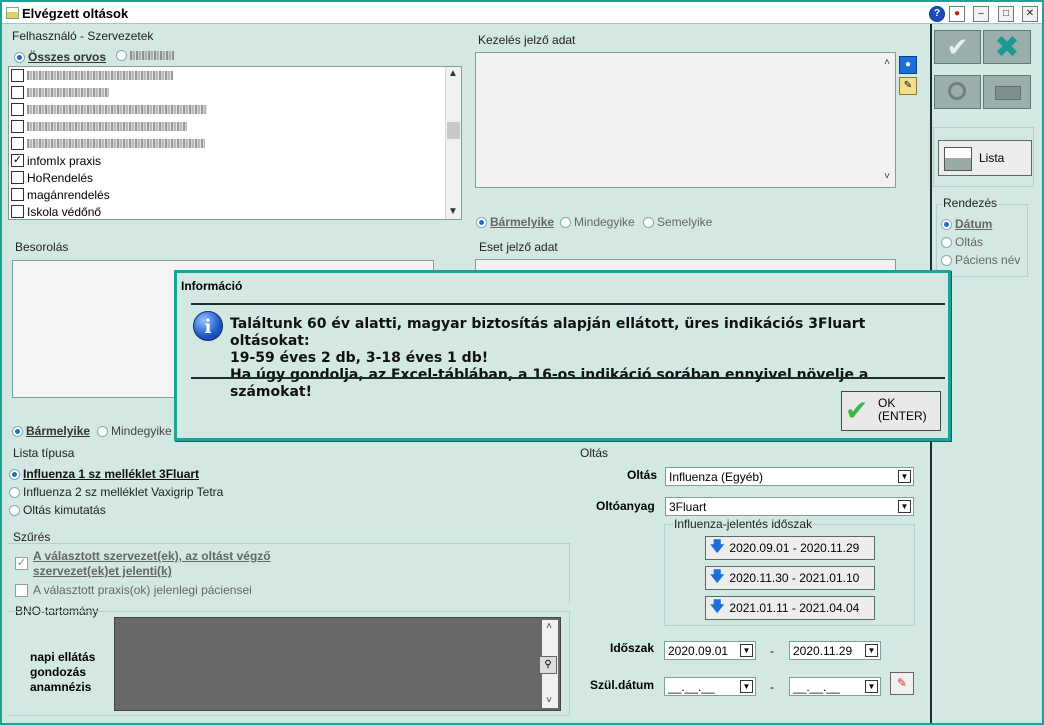  Describe the element at coordinates (337, 664) in the screenshot. I see `bno-box: ˄ ˅` at that location.